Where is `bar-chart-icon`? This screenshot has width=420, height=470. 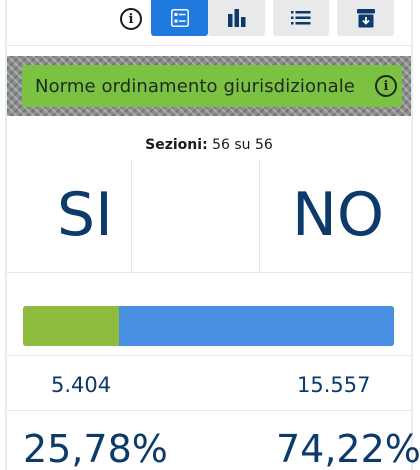 bar-chart-icon is located at coordinates (236, 18).